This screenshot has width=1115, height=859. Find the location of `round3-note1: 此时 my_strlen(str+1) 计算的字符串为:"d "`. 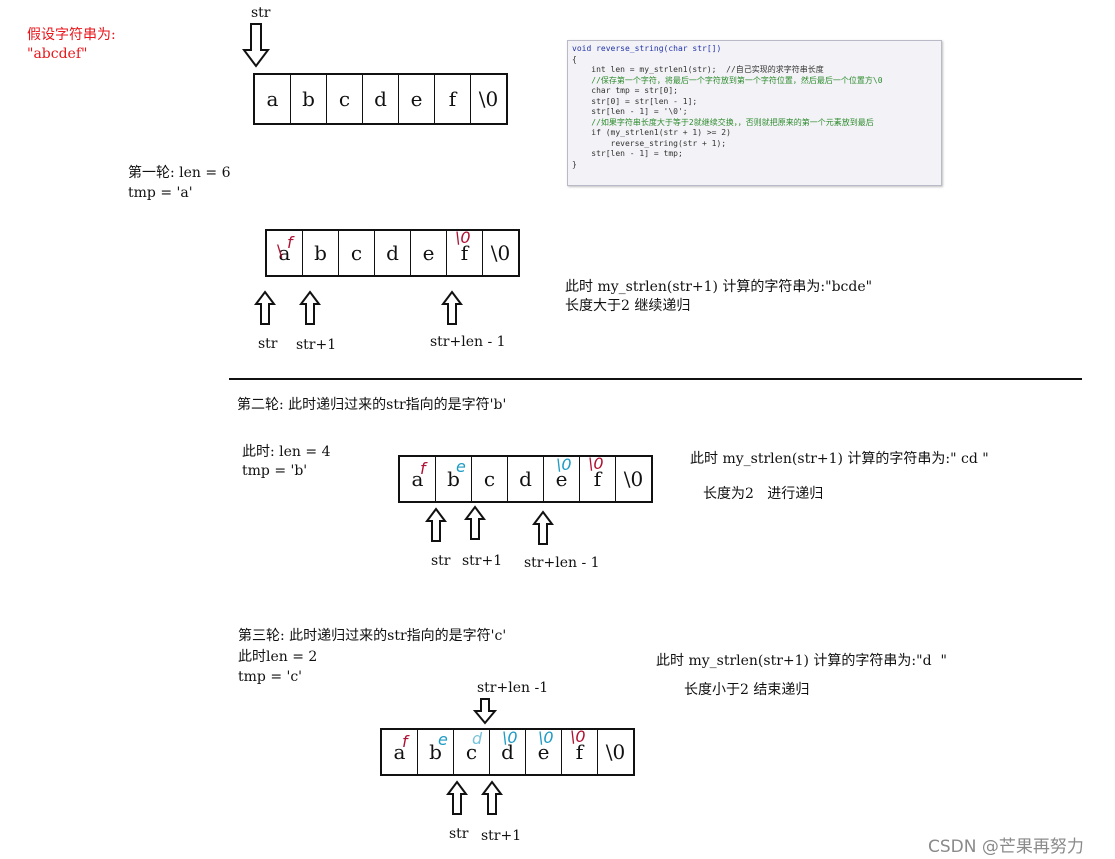

round3-note1: 此时 my_strlen(str+1) 计算的字符串为:"d " is located at coordinates (801, 661).